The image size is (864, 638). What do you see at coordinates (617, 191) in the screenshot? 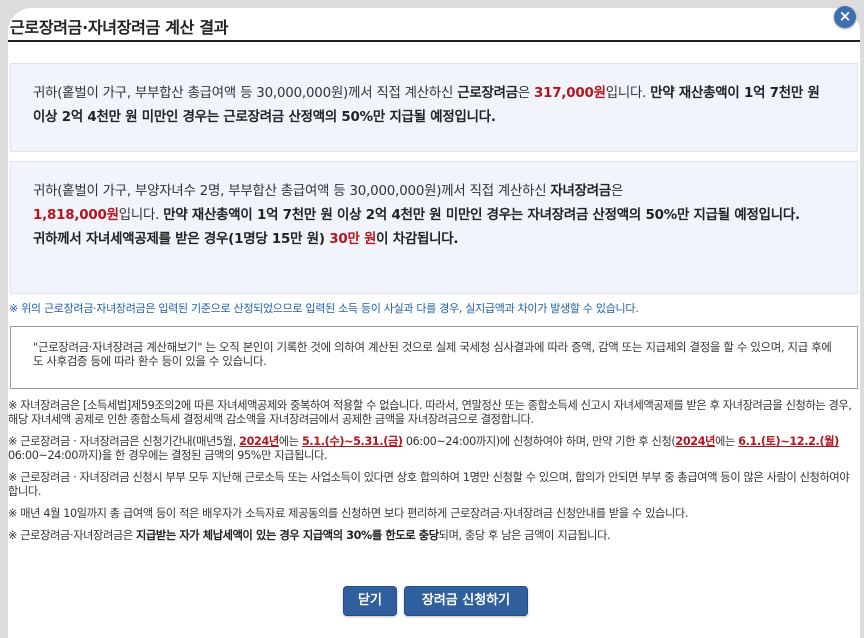
I see `result2-mid: 은` at bounding box center [617, 191].